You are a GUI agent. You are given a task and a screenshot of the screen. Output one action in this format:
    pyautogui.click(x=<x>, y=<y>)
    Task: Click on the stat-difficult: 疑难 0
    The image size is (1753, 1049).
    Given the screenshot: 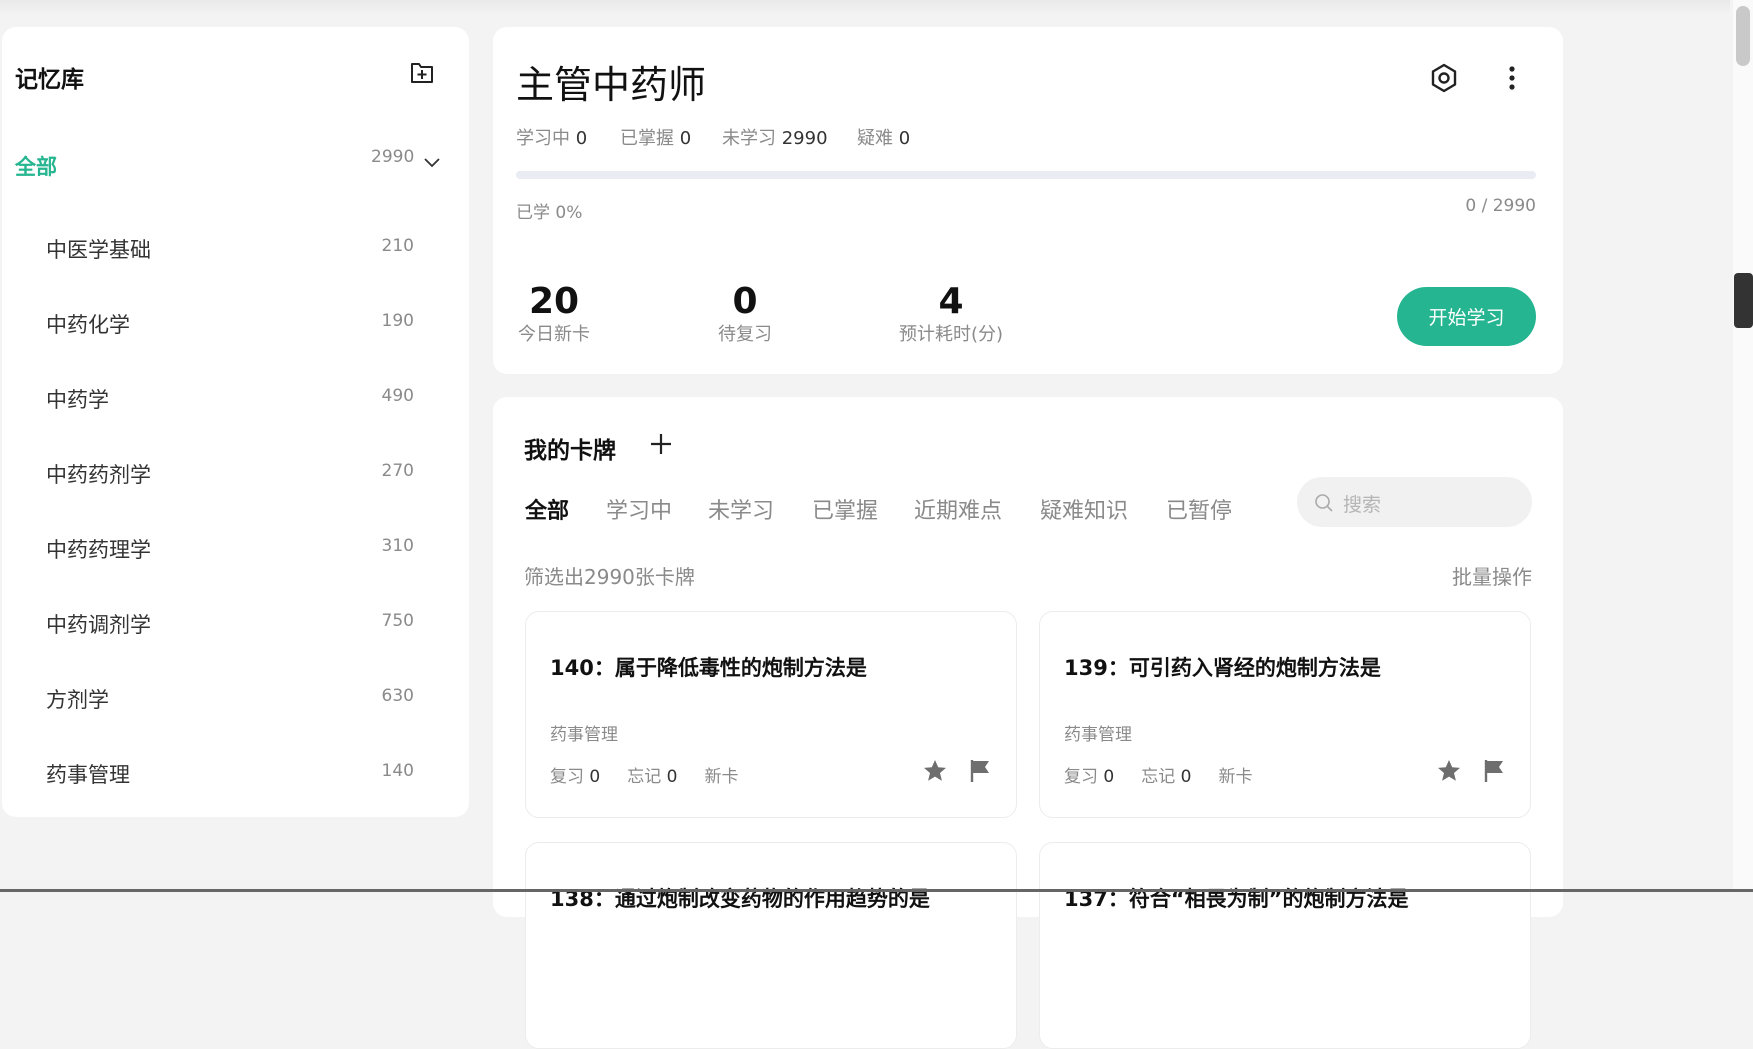 What is the action you would take?
    pyautogui.click(x=884, y=138)
    